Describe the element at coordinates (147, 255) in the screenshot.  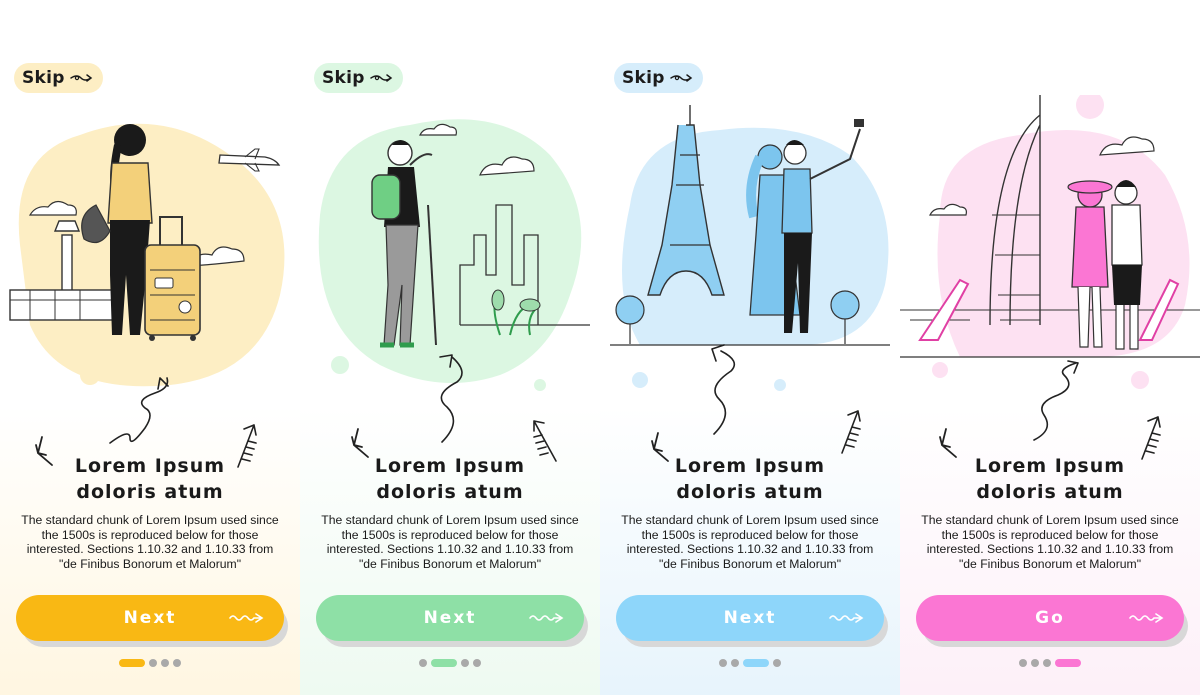
I see `traveler-illustration` at that location.